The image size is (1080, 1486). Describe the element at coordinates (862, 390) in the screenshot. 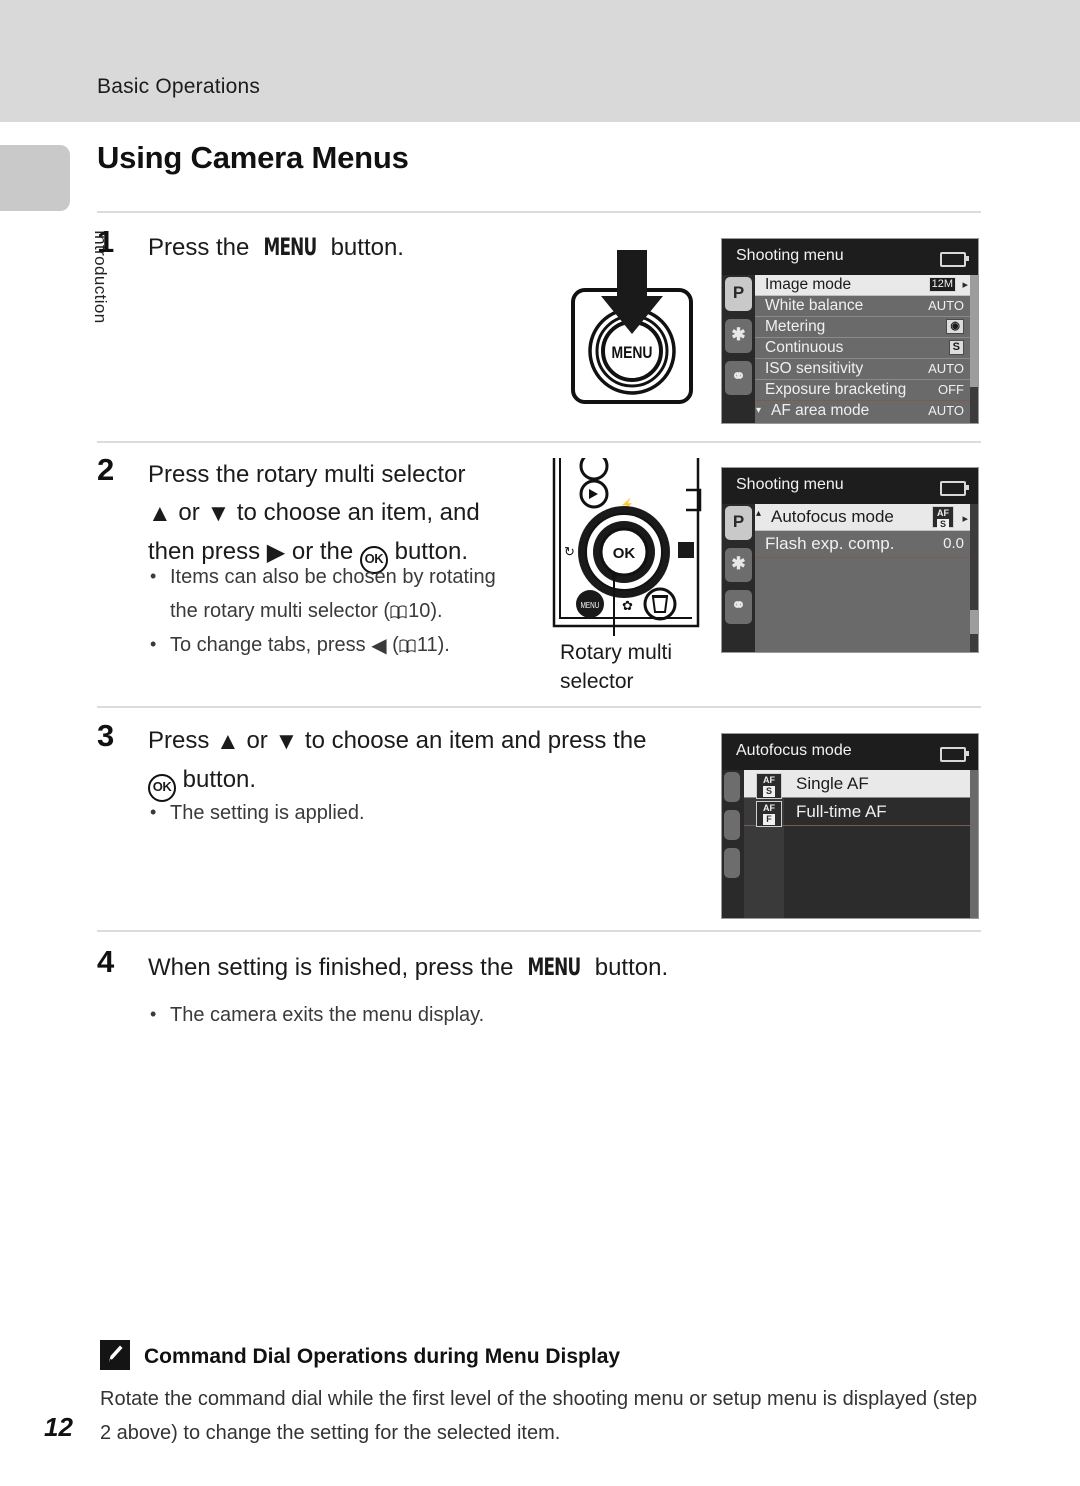

I see `menu-row-exposure-bracketing: Exposure bracketing OFF` at that location.